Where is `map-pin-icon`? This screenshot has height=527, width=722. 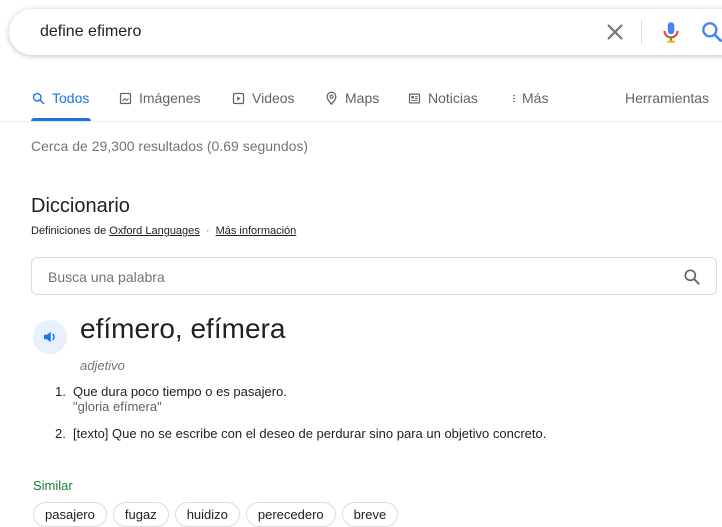
map-pin-icon is located at coordinates (331, 98).